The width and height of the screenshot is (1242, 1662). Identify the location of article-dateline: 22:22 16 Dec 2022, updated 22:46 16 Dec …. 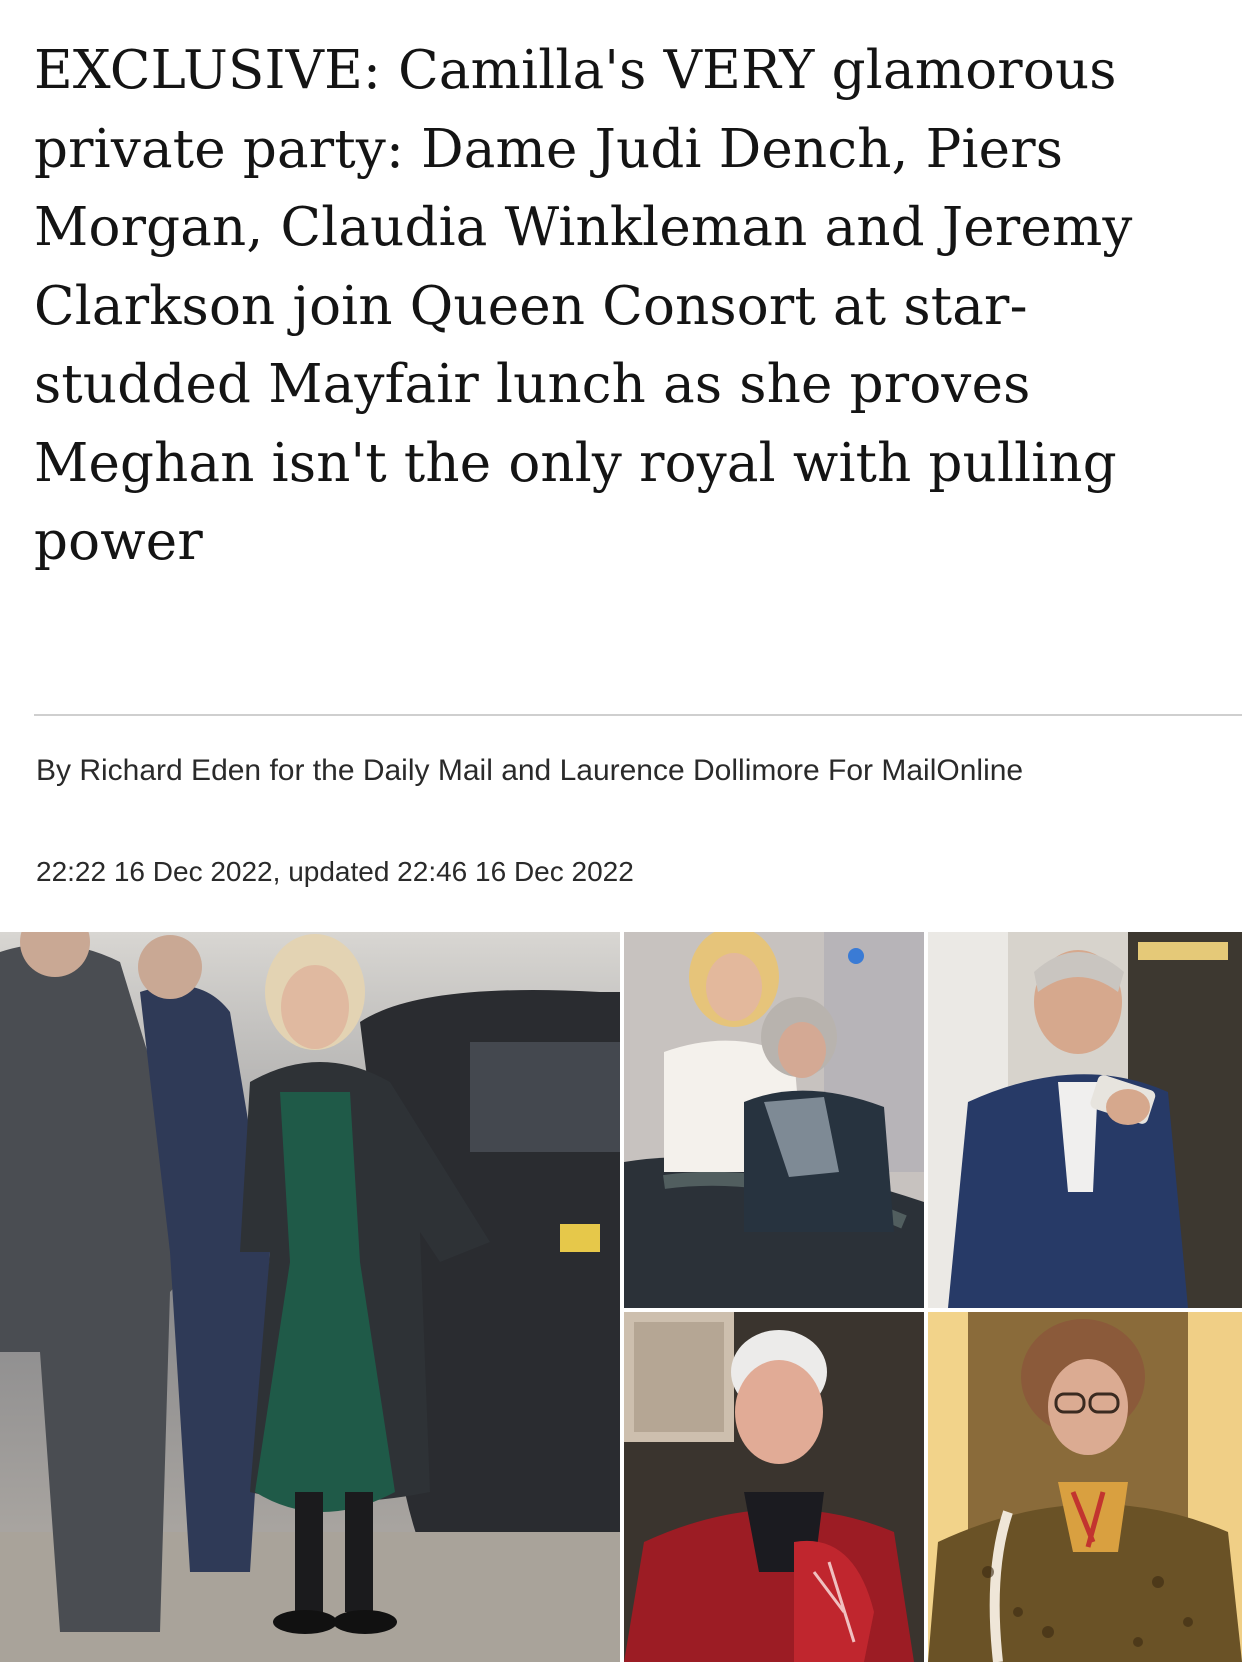
(335, 871).